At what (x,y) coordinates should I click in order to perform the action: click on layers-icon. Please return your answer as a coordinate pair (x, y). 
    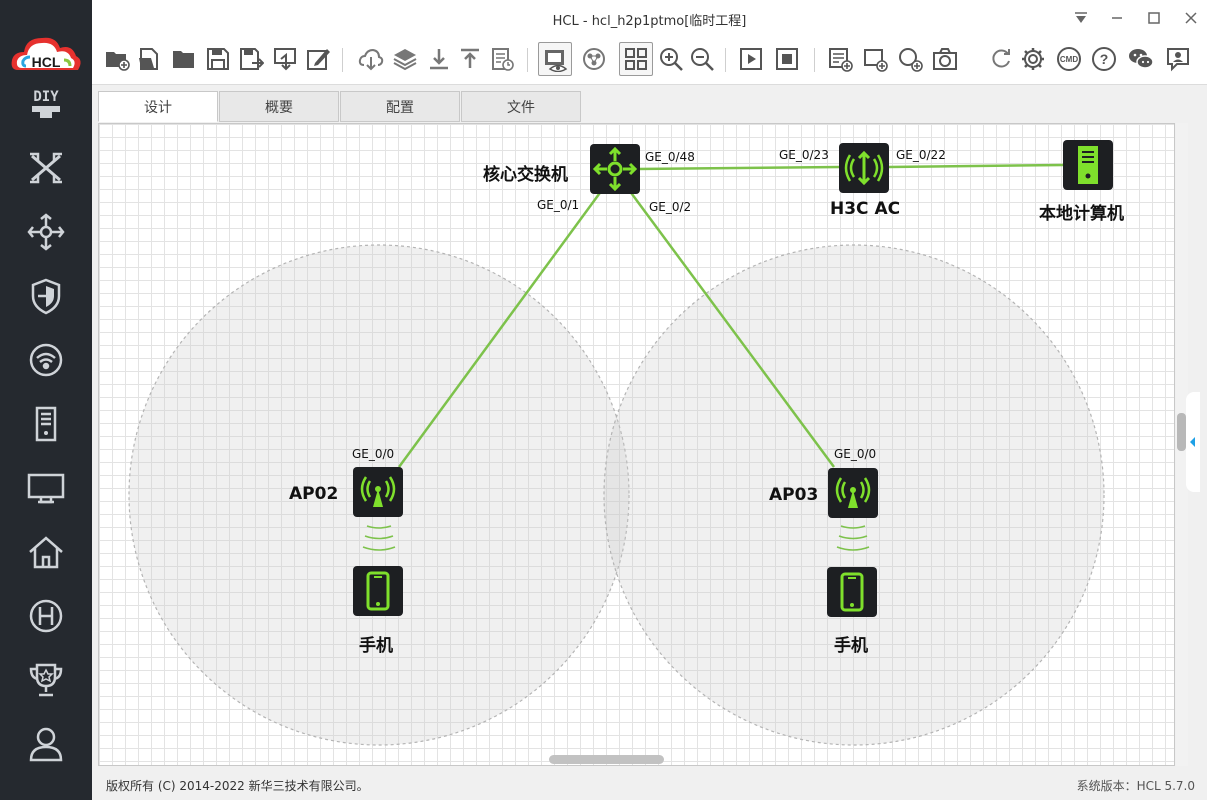
    Looking at the image, I should click on (405, 59).